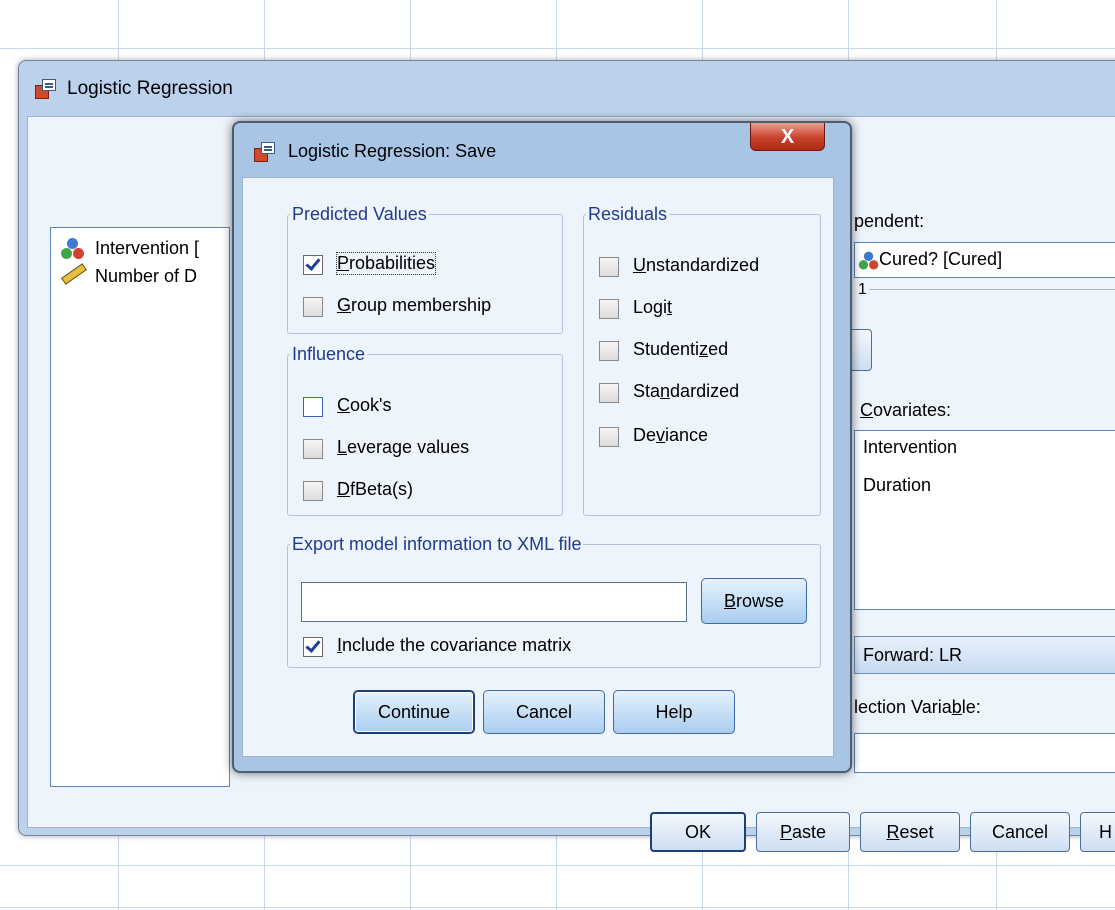  I want to click on cooks-label: Cook's, so click(364, 405).